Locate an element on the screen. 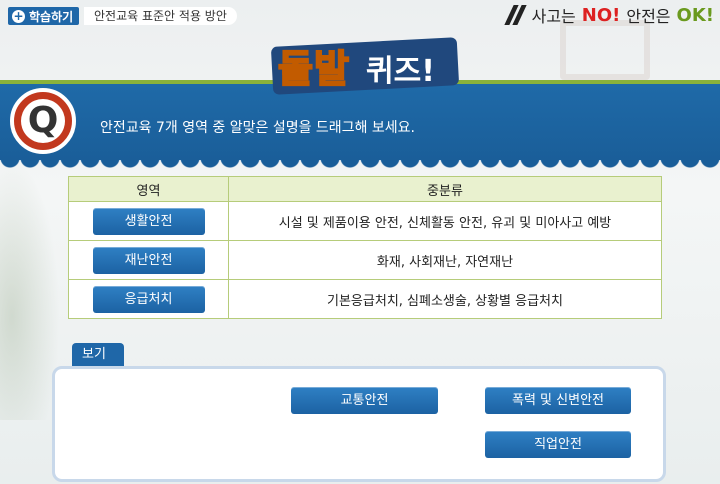  question-text: 안전교육 7개 영역 중 알맞은 설명을 드래그해 보세요. is located at coordinates (257, 128).